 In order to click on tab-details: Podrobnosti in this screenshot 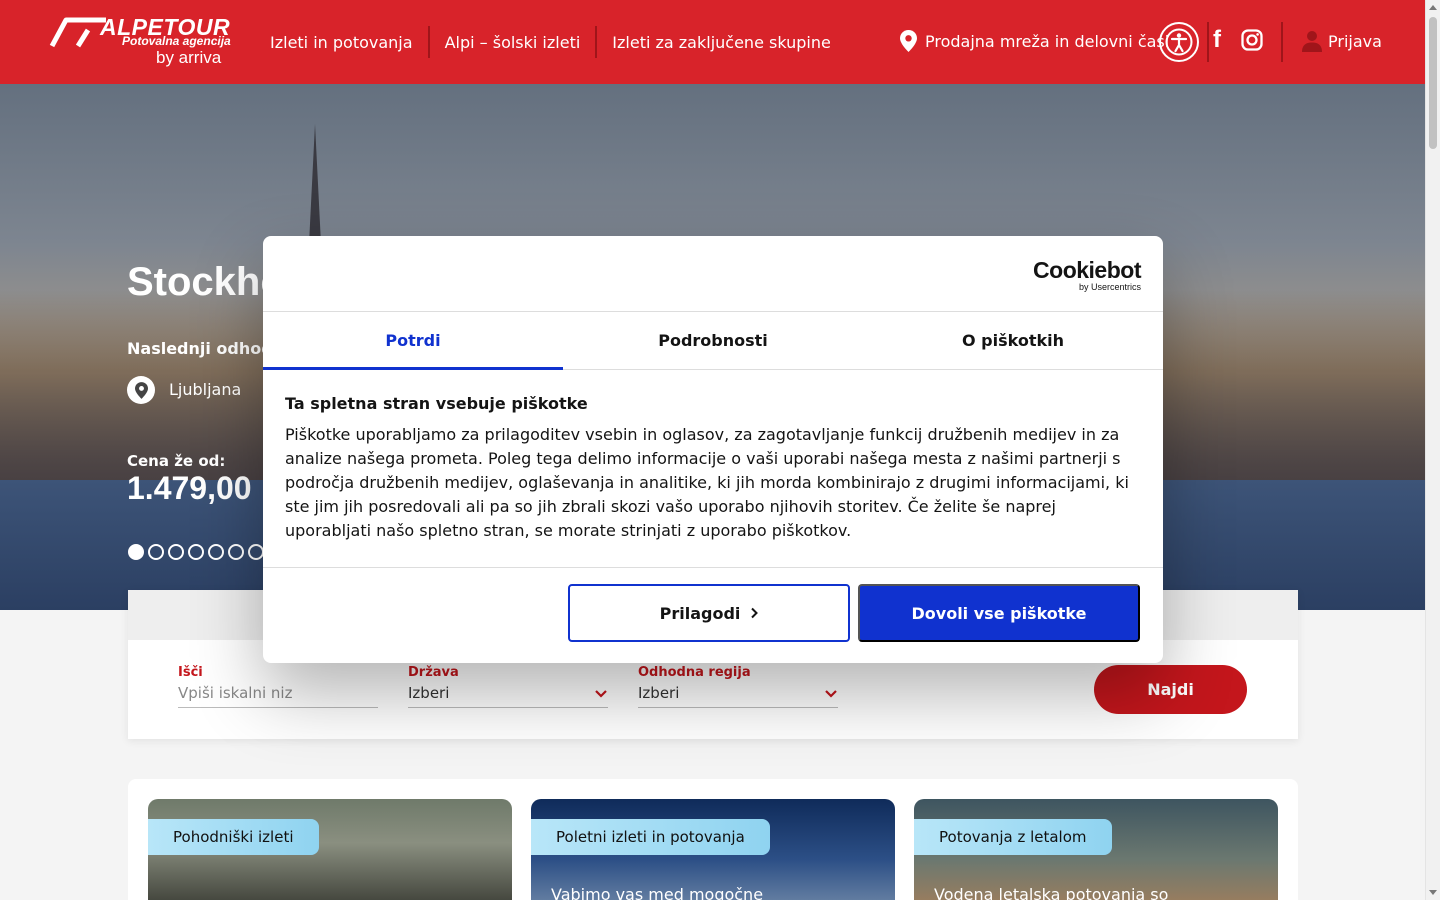, I will do `click(713, 340)`.